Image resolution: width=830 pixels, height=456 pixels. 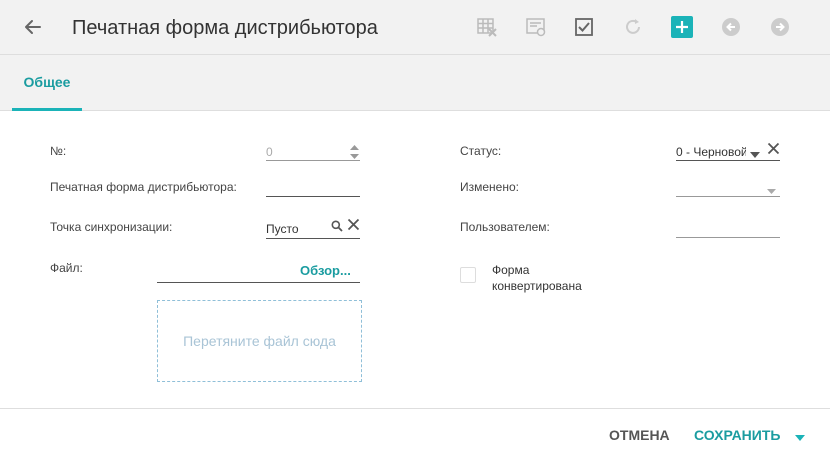 I want to click on status-dropdown-icon, so click(x=755, y=155).